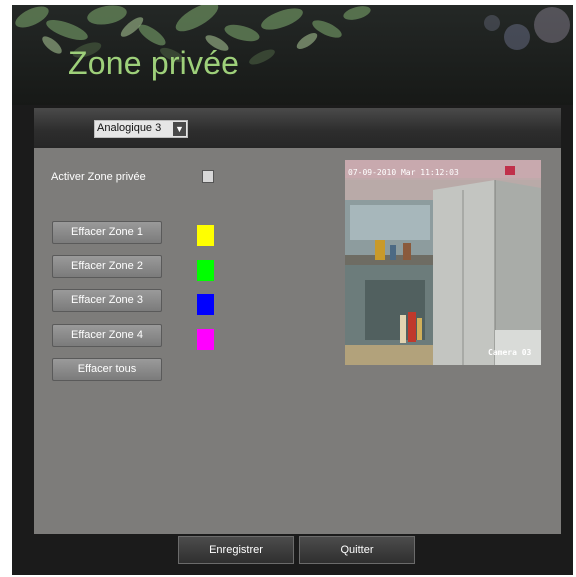 This screenshot has height=577, width=576. Describe the element at coordinates (107, 300) in the screenshot. I see `clear-zone-3-button: Effacer Zone 3` at that location.